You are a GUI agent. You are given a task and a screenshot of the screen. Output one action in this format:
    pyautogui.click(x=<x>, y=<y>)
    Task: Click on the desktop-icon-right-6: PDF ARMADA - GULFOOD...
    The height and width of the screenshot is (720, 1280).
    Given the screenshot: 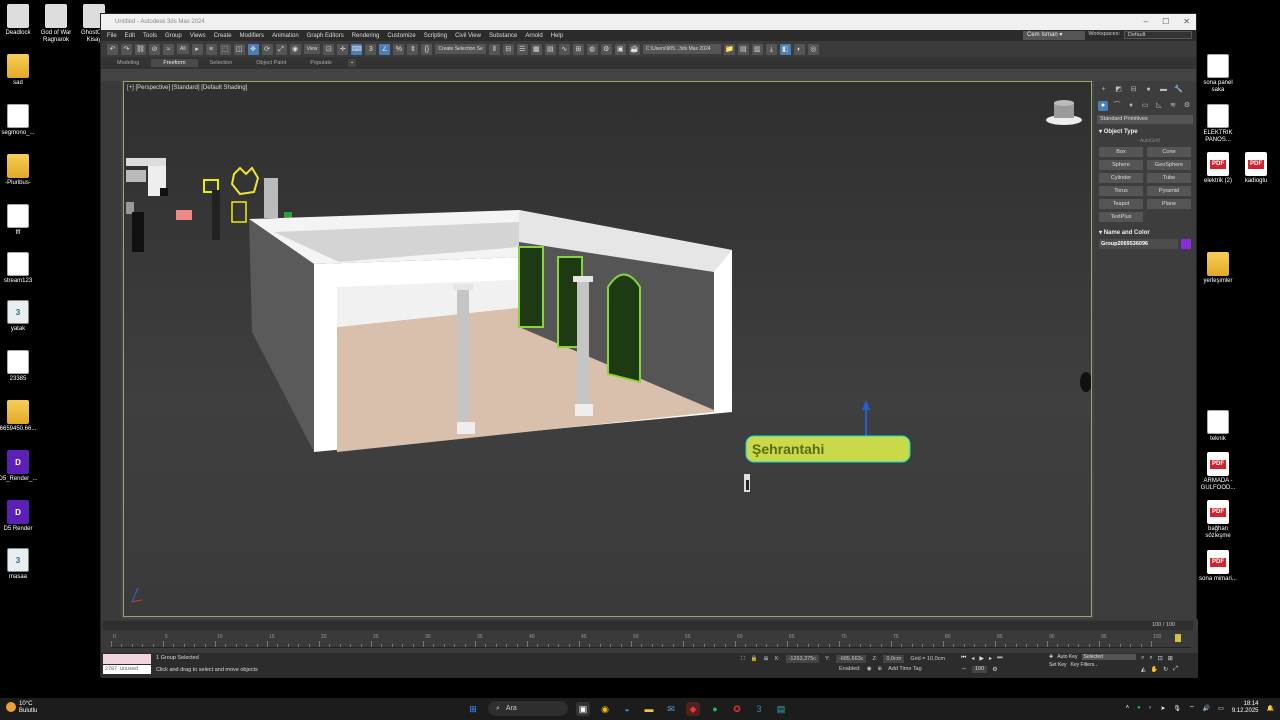 What is the action you would take?
    pyautogui.click(x=1218, y=472)
    